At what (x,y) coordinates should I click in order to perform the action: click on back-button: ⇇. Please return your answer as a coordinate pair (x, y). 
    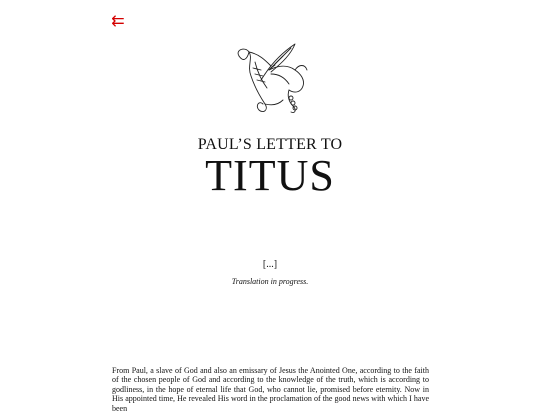
    Looking at the image, I should click on (118, 21).